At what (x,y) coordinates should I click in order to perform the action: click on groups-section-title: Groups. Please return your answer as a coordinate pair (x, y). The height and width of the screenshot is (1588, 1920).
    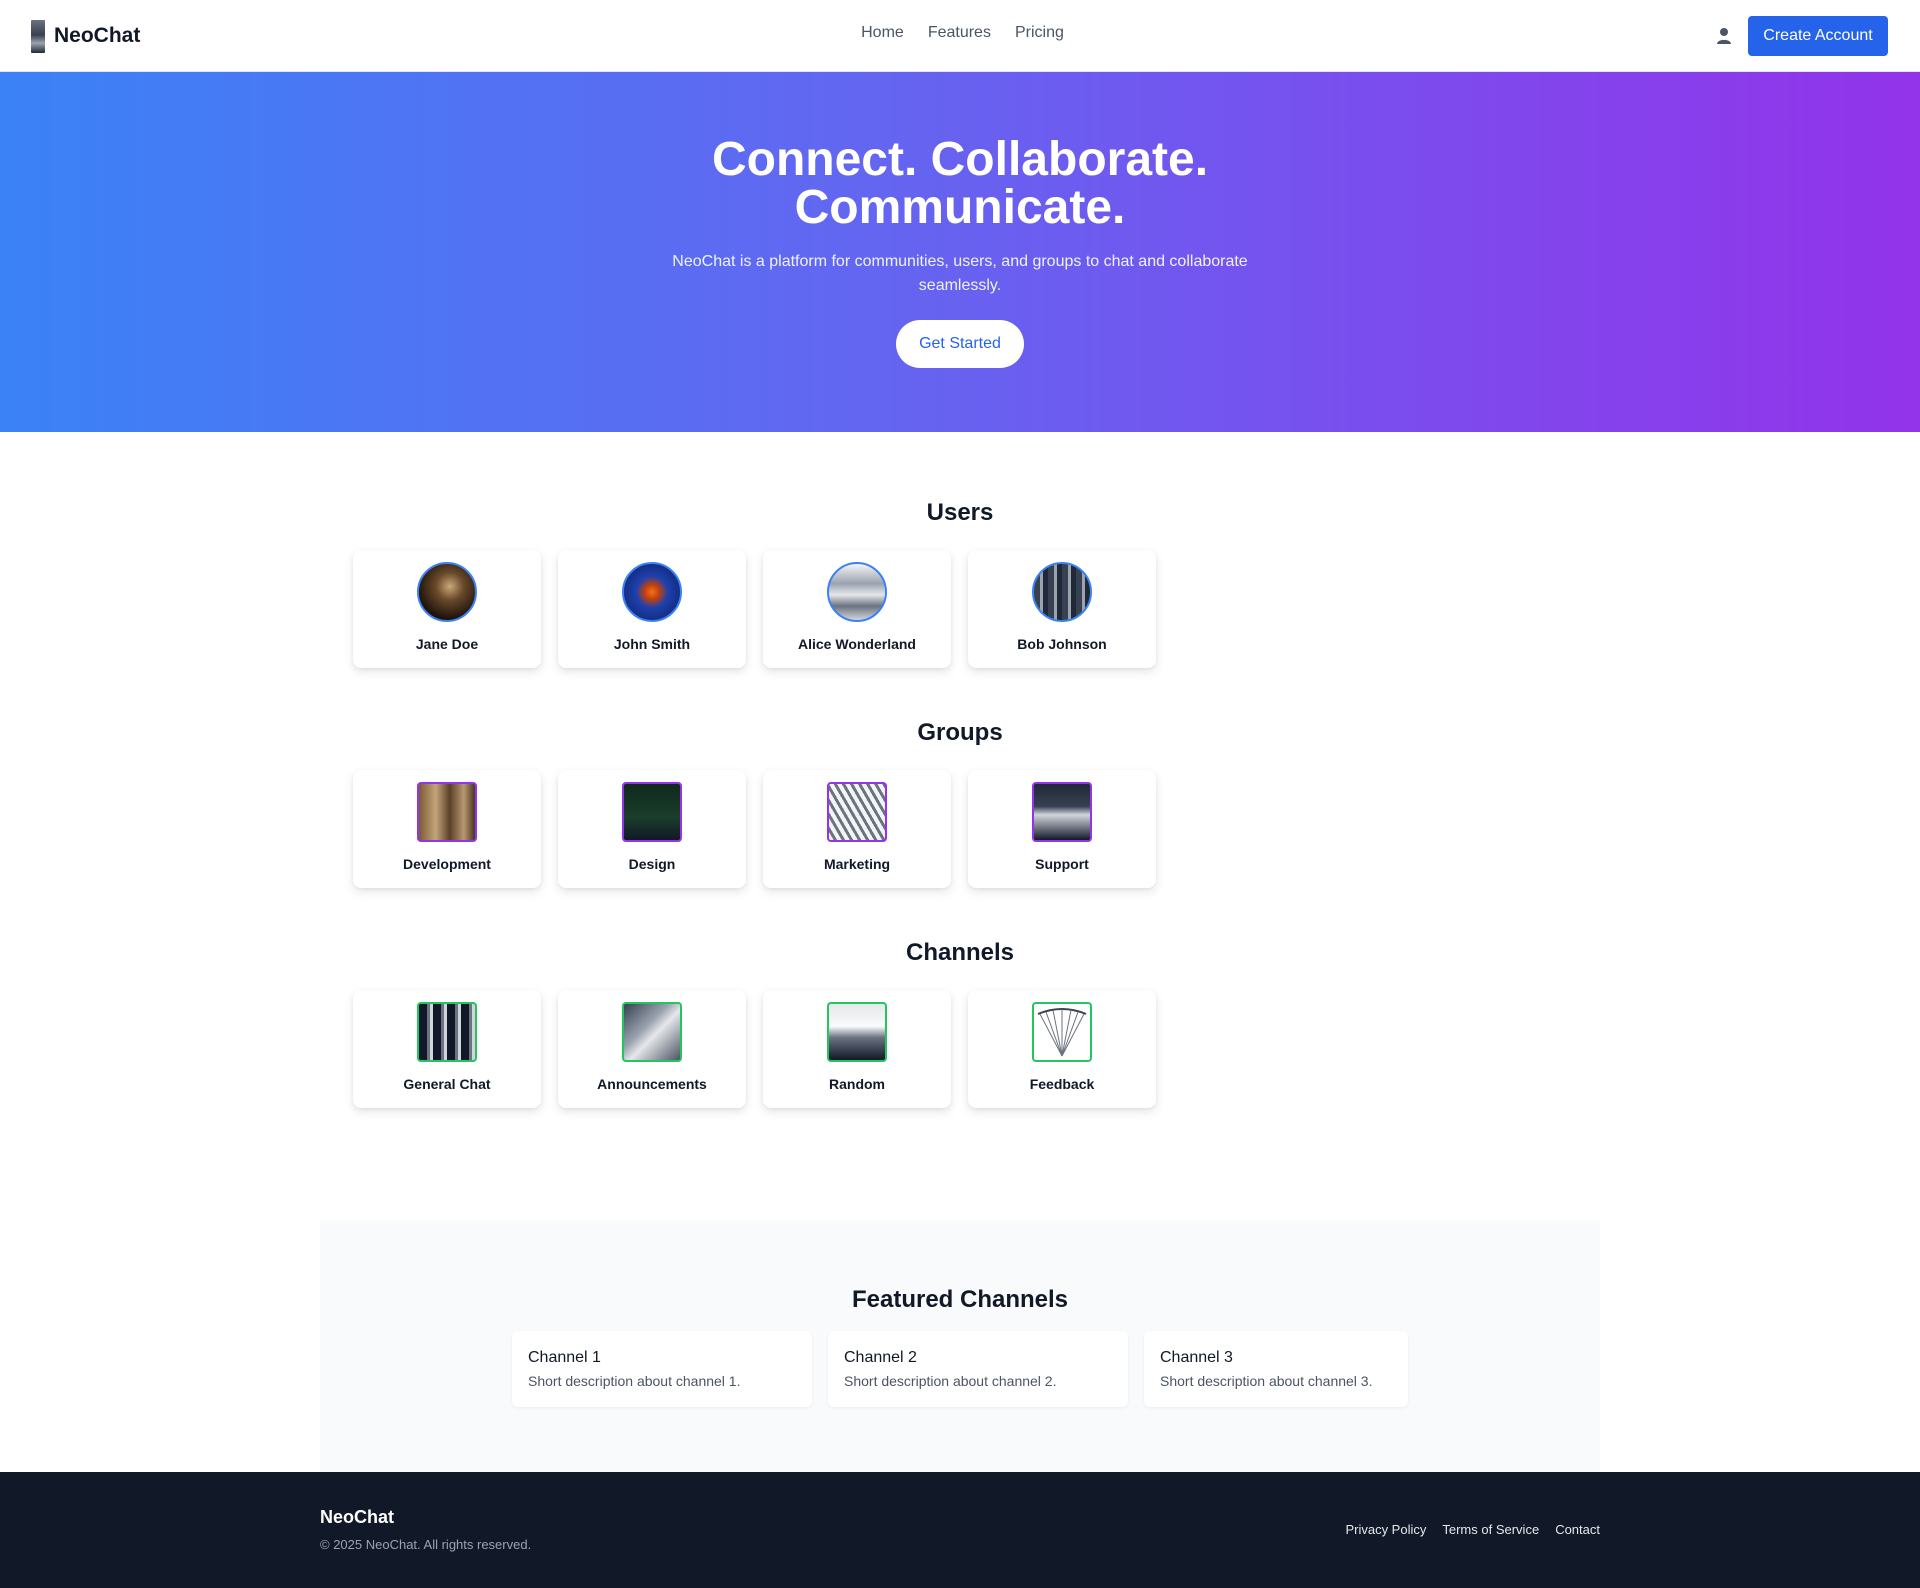
    Looking at the image, I should click on (960, 732).